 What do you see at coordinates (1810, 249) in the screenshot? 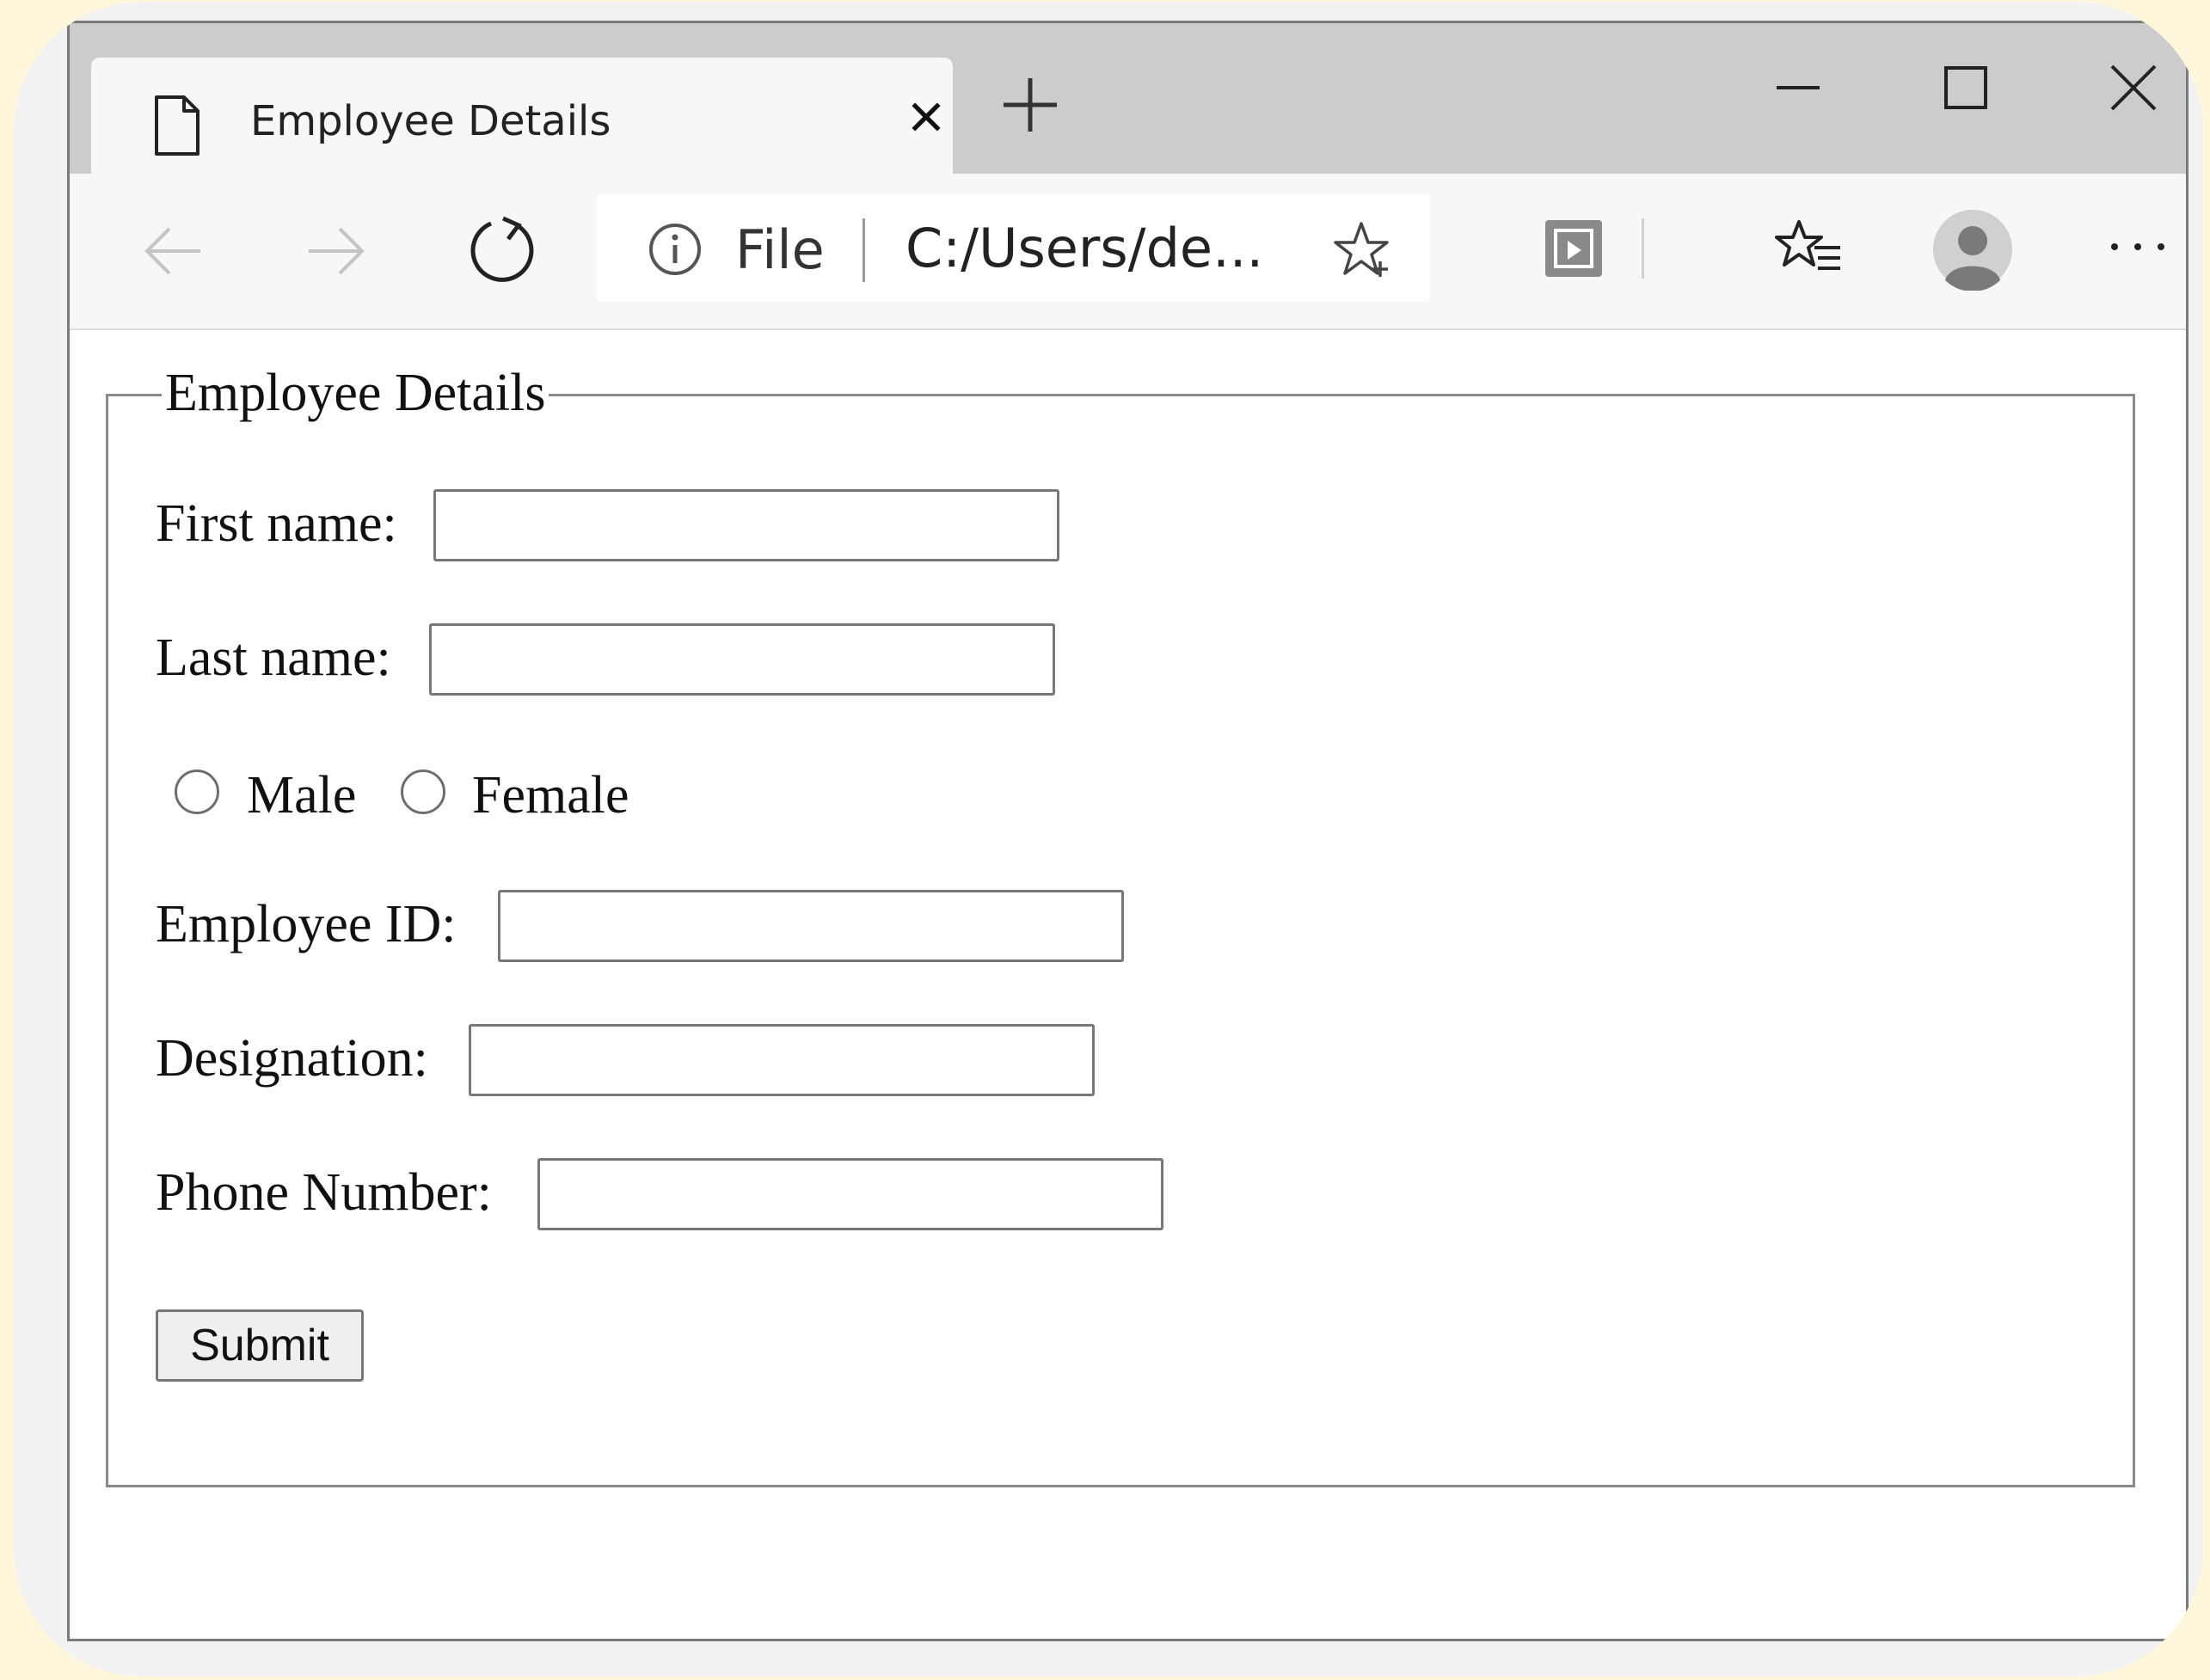
I see `favorites-icon` at bounding box center [1810, 249].